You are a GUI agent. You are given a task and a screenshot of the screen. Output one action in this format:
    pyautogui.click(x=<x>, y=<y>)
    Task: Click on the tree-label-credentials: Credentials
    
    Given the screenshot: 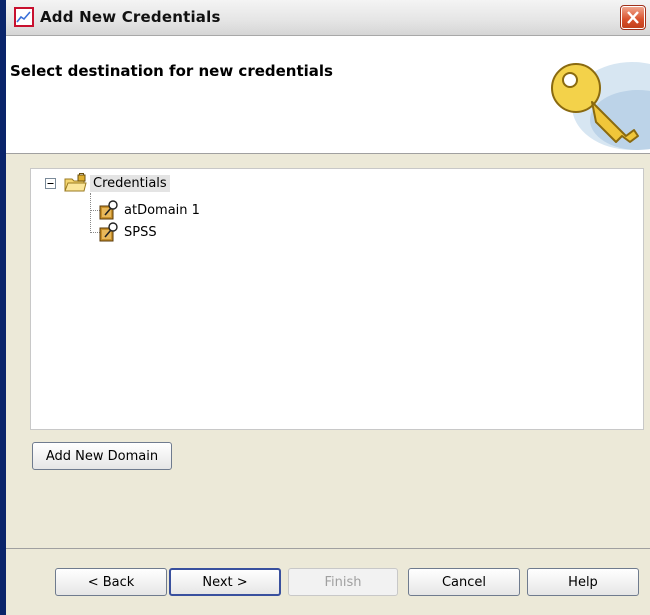 What is the action you would take?
    pyautogui.click(x=130, y=183)
    